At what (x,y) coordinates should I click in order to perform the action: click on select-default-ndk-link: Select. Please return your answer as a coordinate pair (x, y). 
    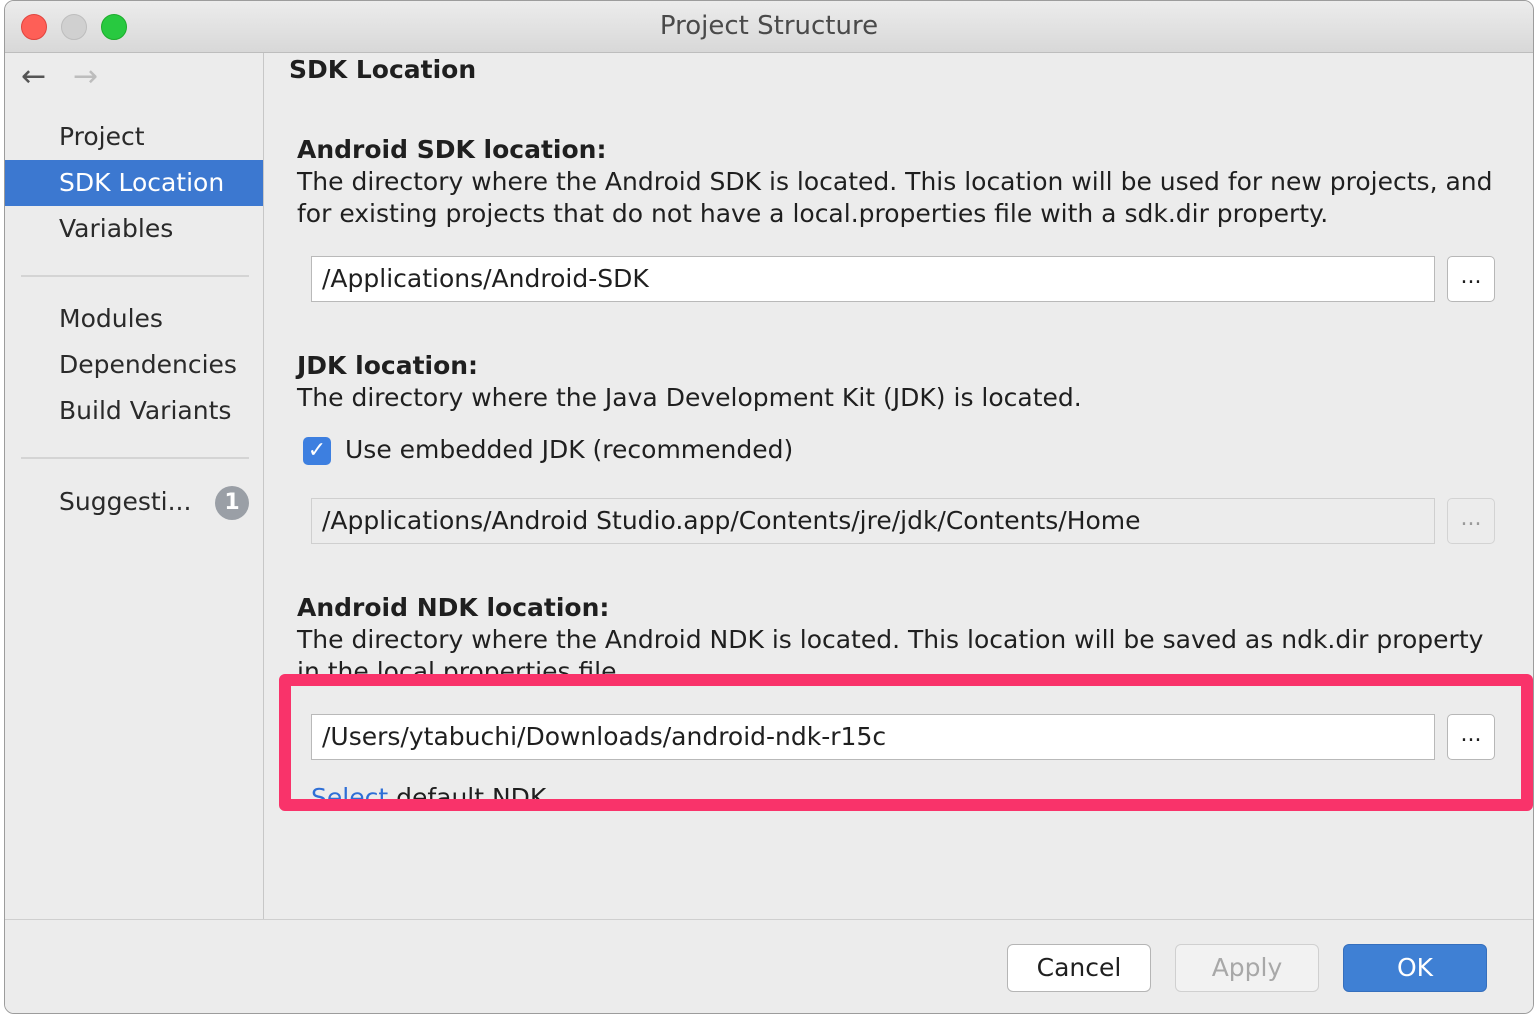
    Looking at the image, I should click on (349, 797).